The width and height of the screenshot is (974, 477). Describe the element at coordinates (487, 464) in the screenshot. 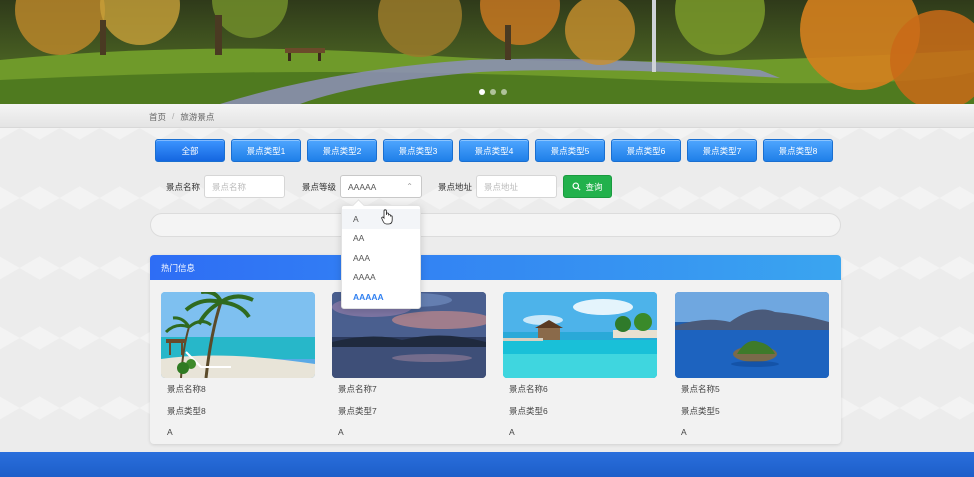

I see `page-footer` at that location.